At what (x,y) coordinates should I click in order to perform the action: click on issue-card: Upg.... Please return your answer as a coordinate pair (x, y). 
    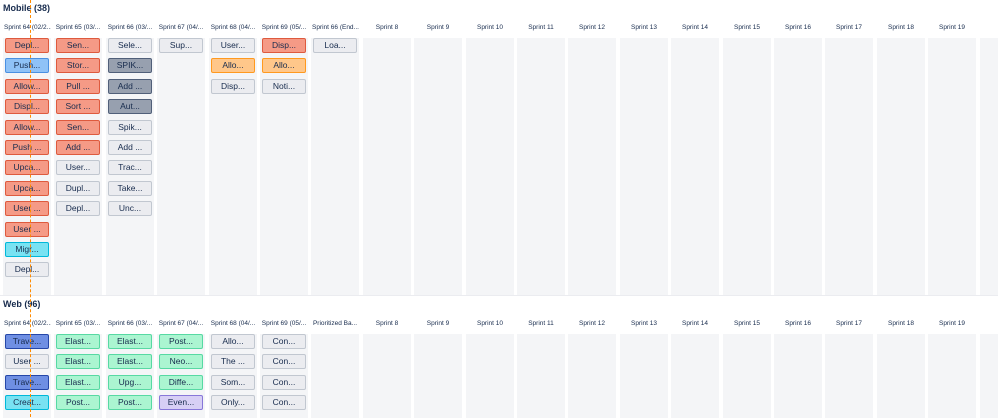
    Looking at the image, I should click on (130, 382).